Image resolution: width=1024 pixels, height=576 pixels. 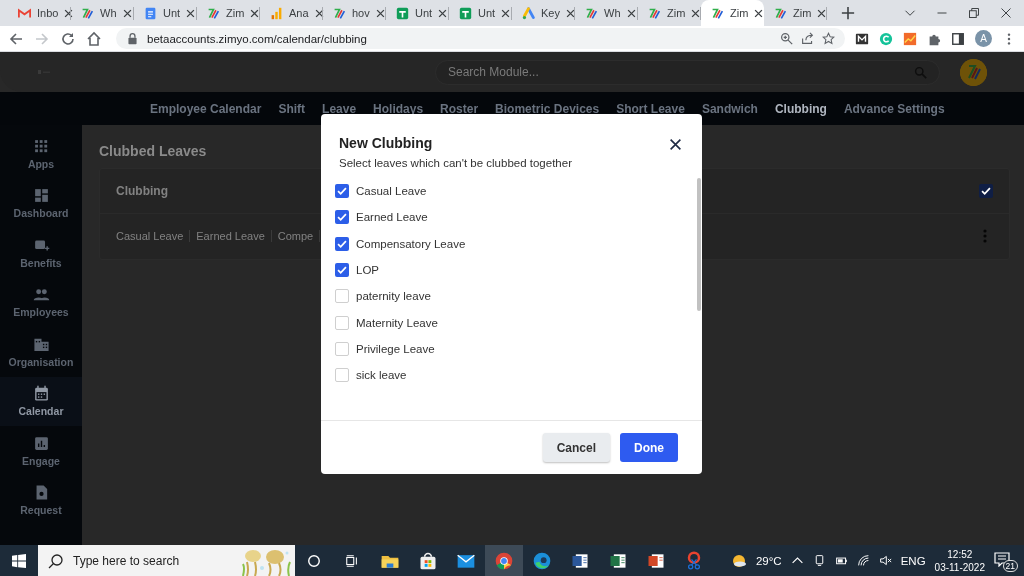 What do you see at coordinates (910, 38) in the screenshot?
I see `extension-chart-icon` at bounding box center [910, 38].